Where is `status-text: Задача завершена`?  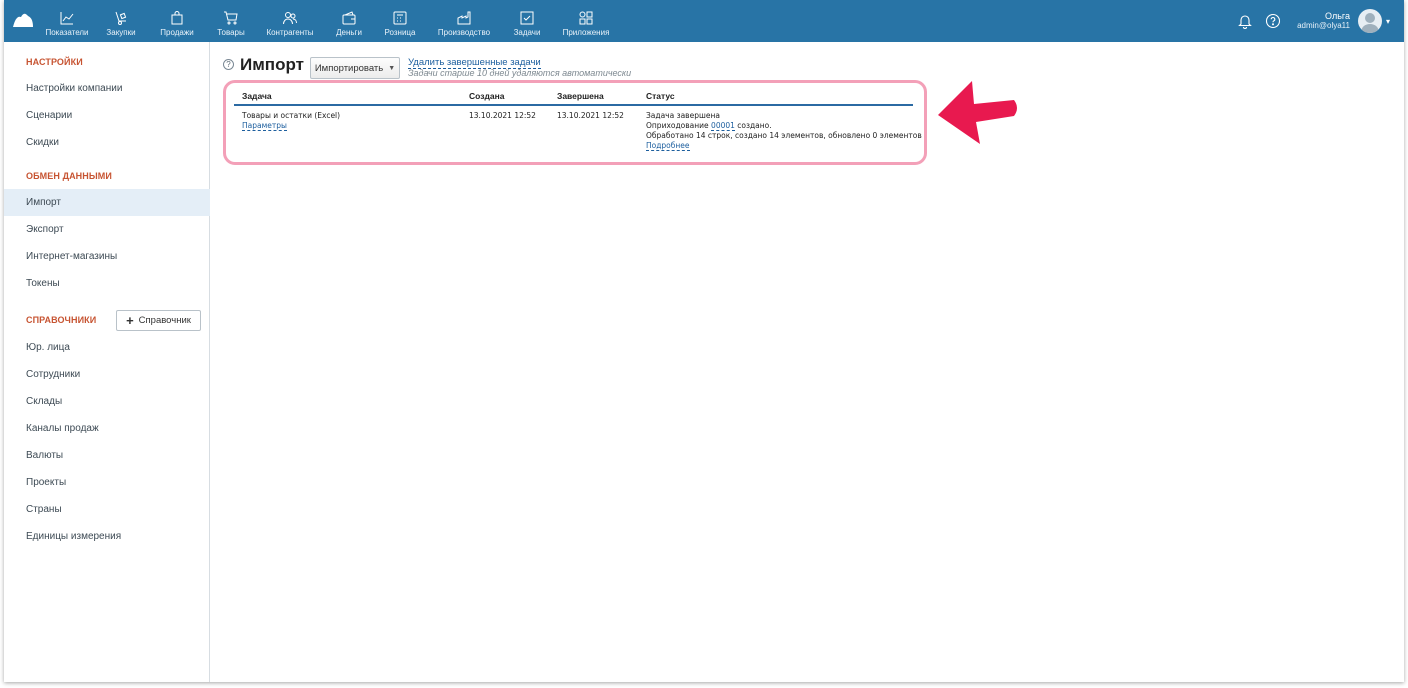 status-text: Задача завершена is located at coordinates (683, 115).